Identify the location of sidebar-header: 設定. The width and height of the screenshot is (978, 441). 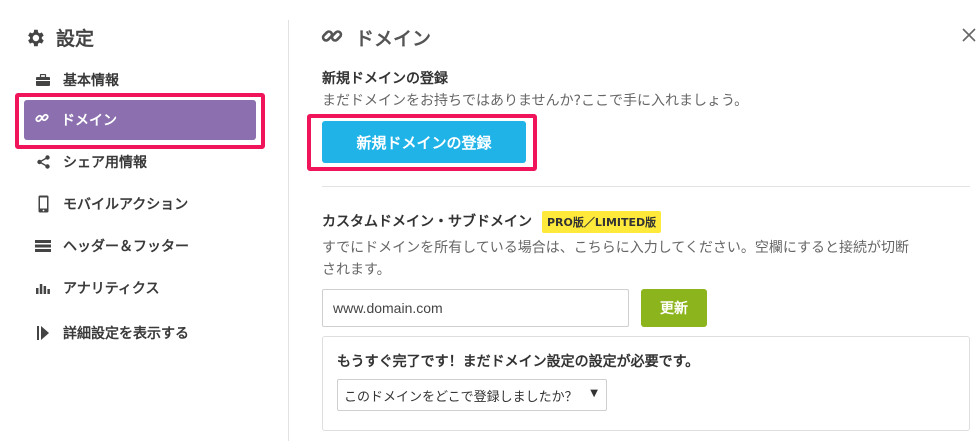
(59, 37).